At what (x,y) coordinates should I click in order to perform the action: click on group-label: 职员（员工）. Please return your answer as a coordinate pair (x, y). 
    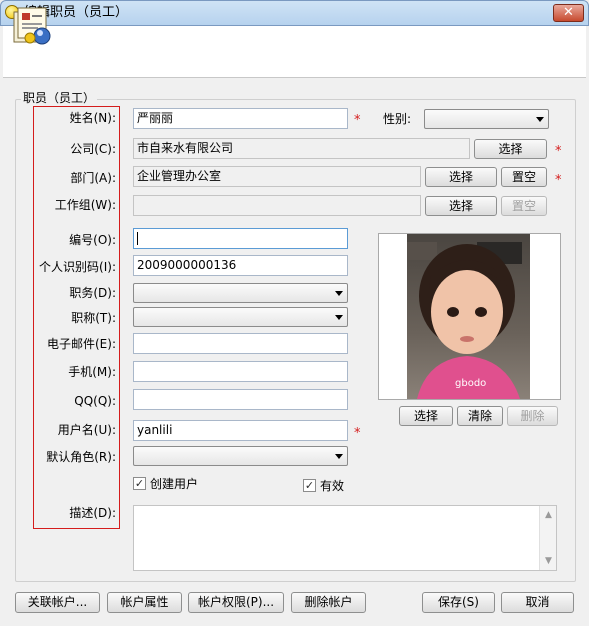
    Looking at the image, I should click on (59, 98).